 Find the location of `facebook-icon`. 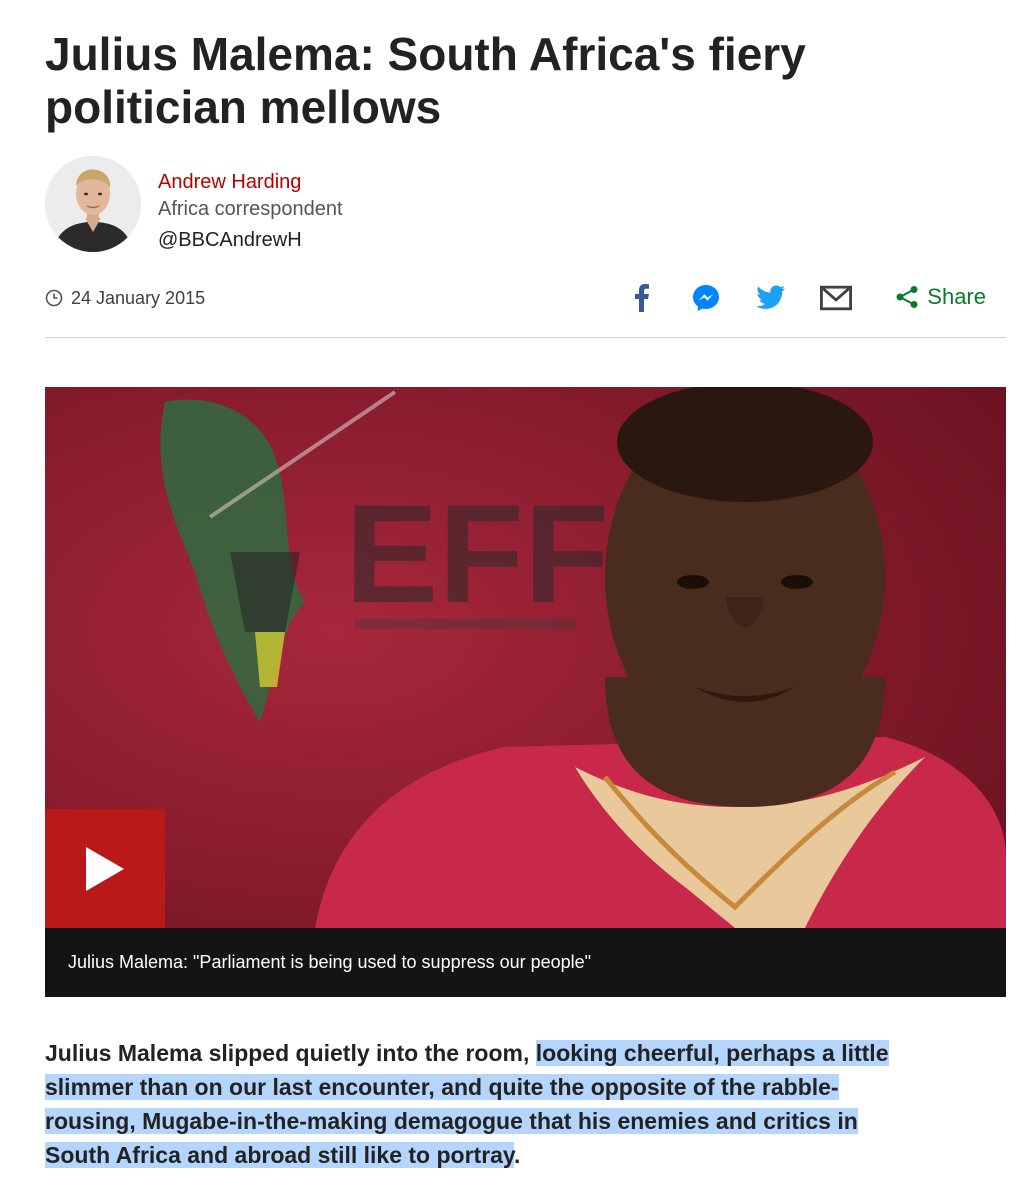

facebook-icon is located at coordinates (641, 298).